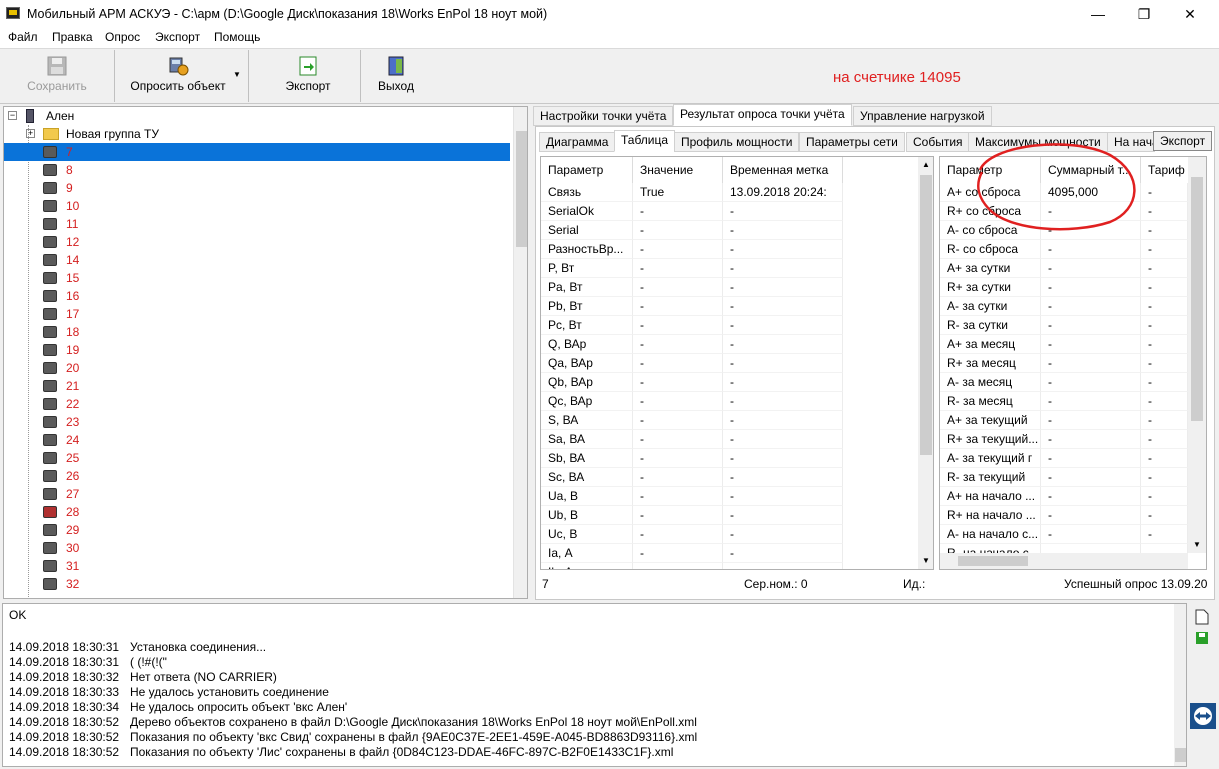  Describe the element at coordinates (257, 440) in the screenshot. I see `tree-node: 24` at that location.